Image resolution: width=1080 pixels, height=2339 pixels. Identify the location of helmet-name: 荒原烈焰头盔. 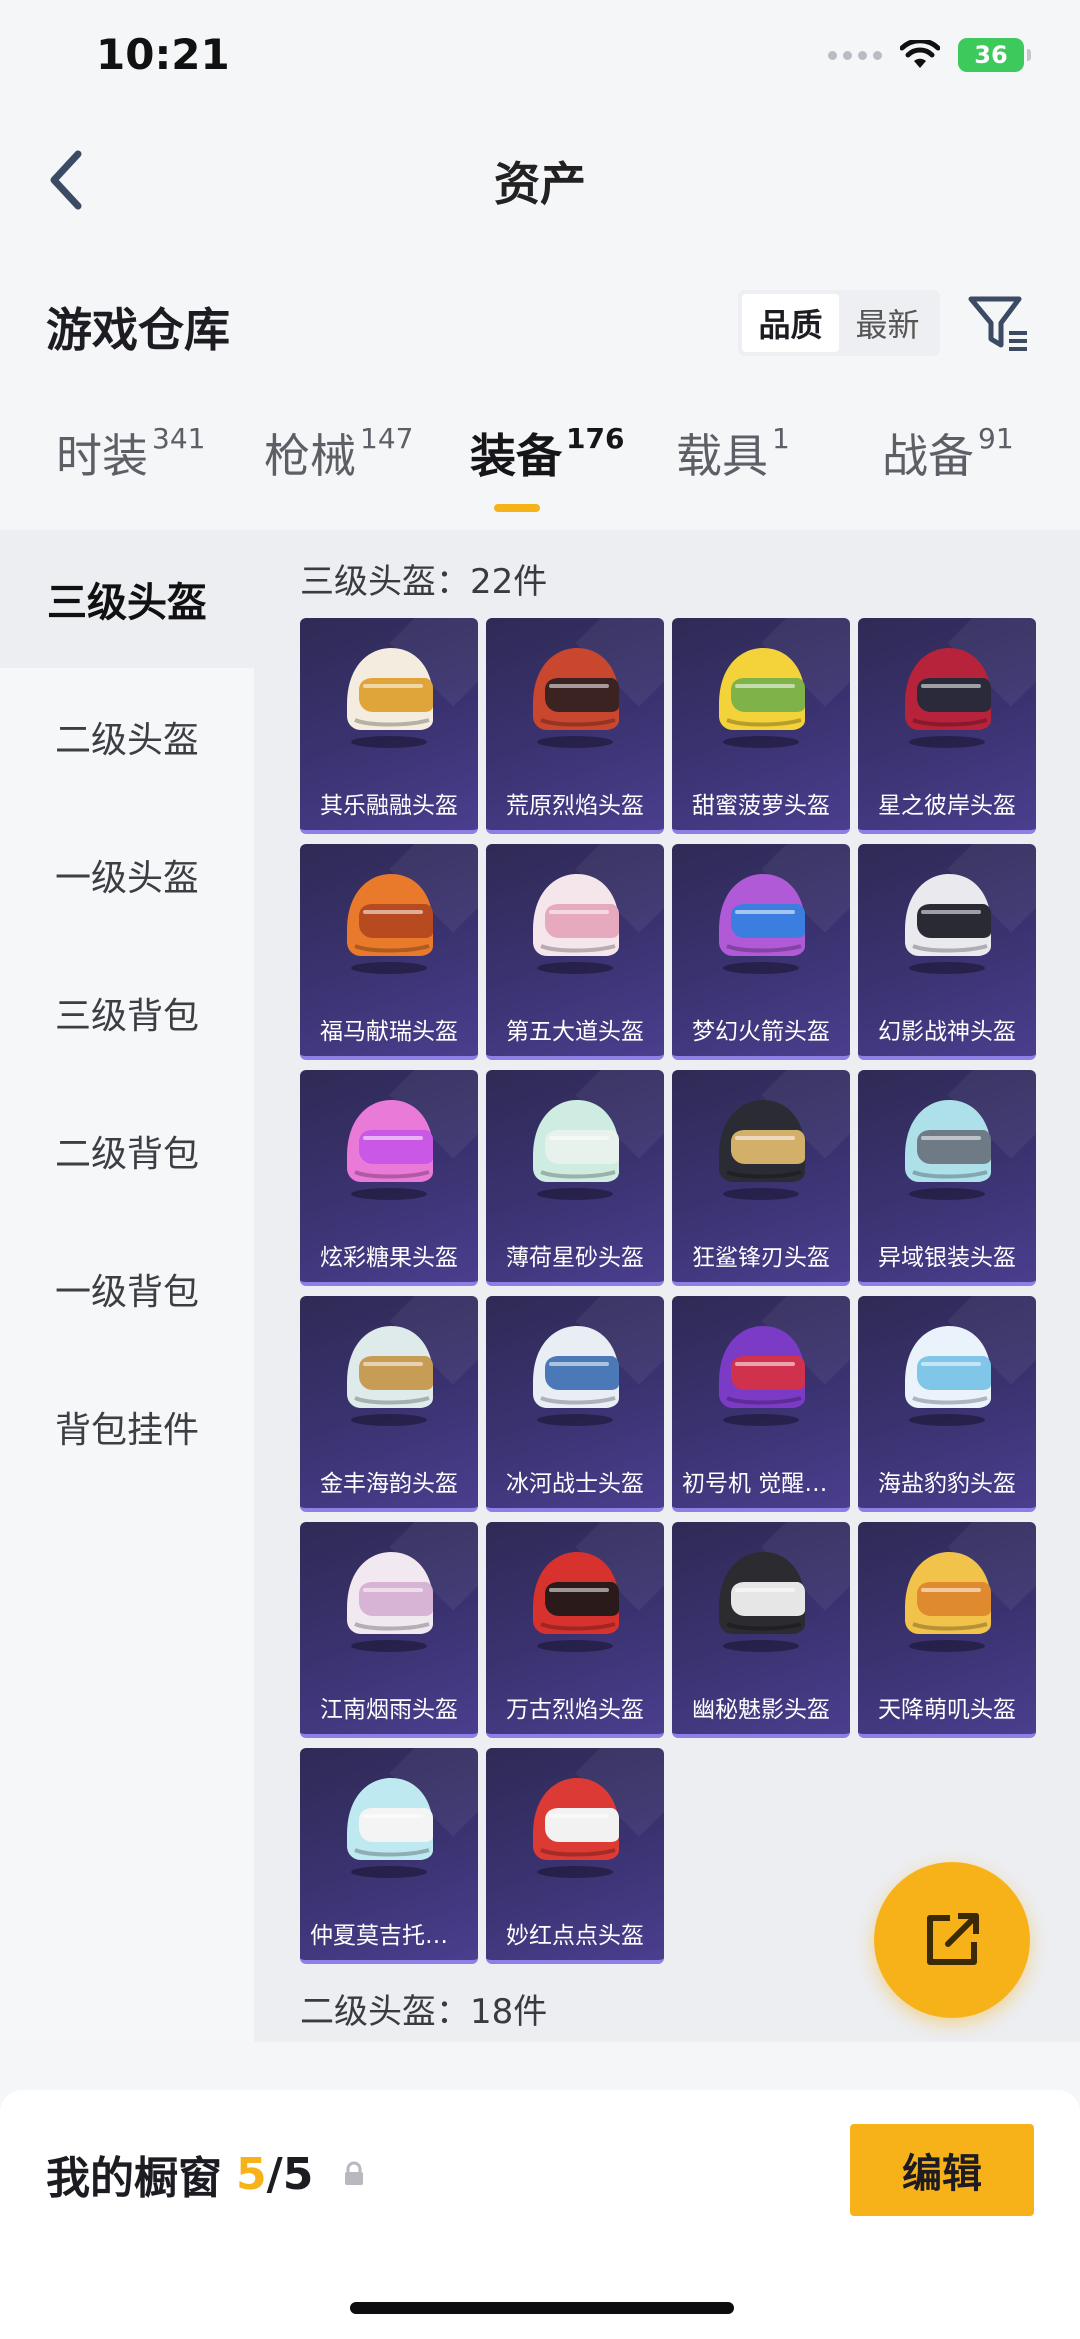
(575, 806).